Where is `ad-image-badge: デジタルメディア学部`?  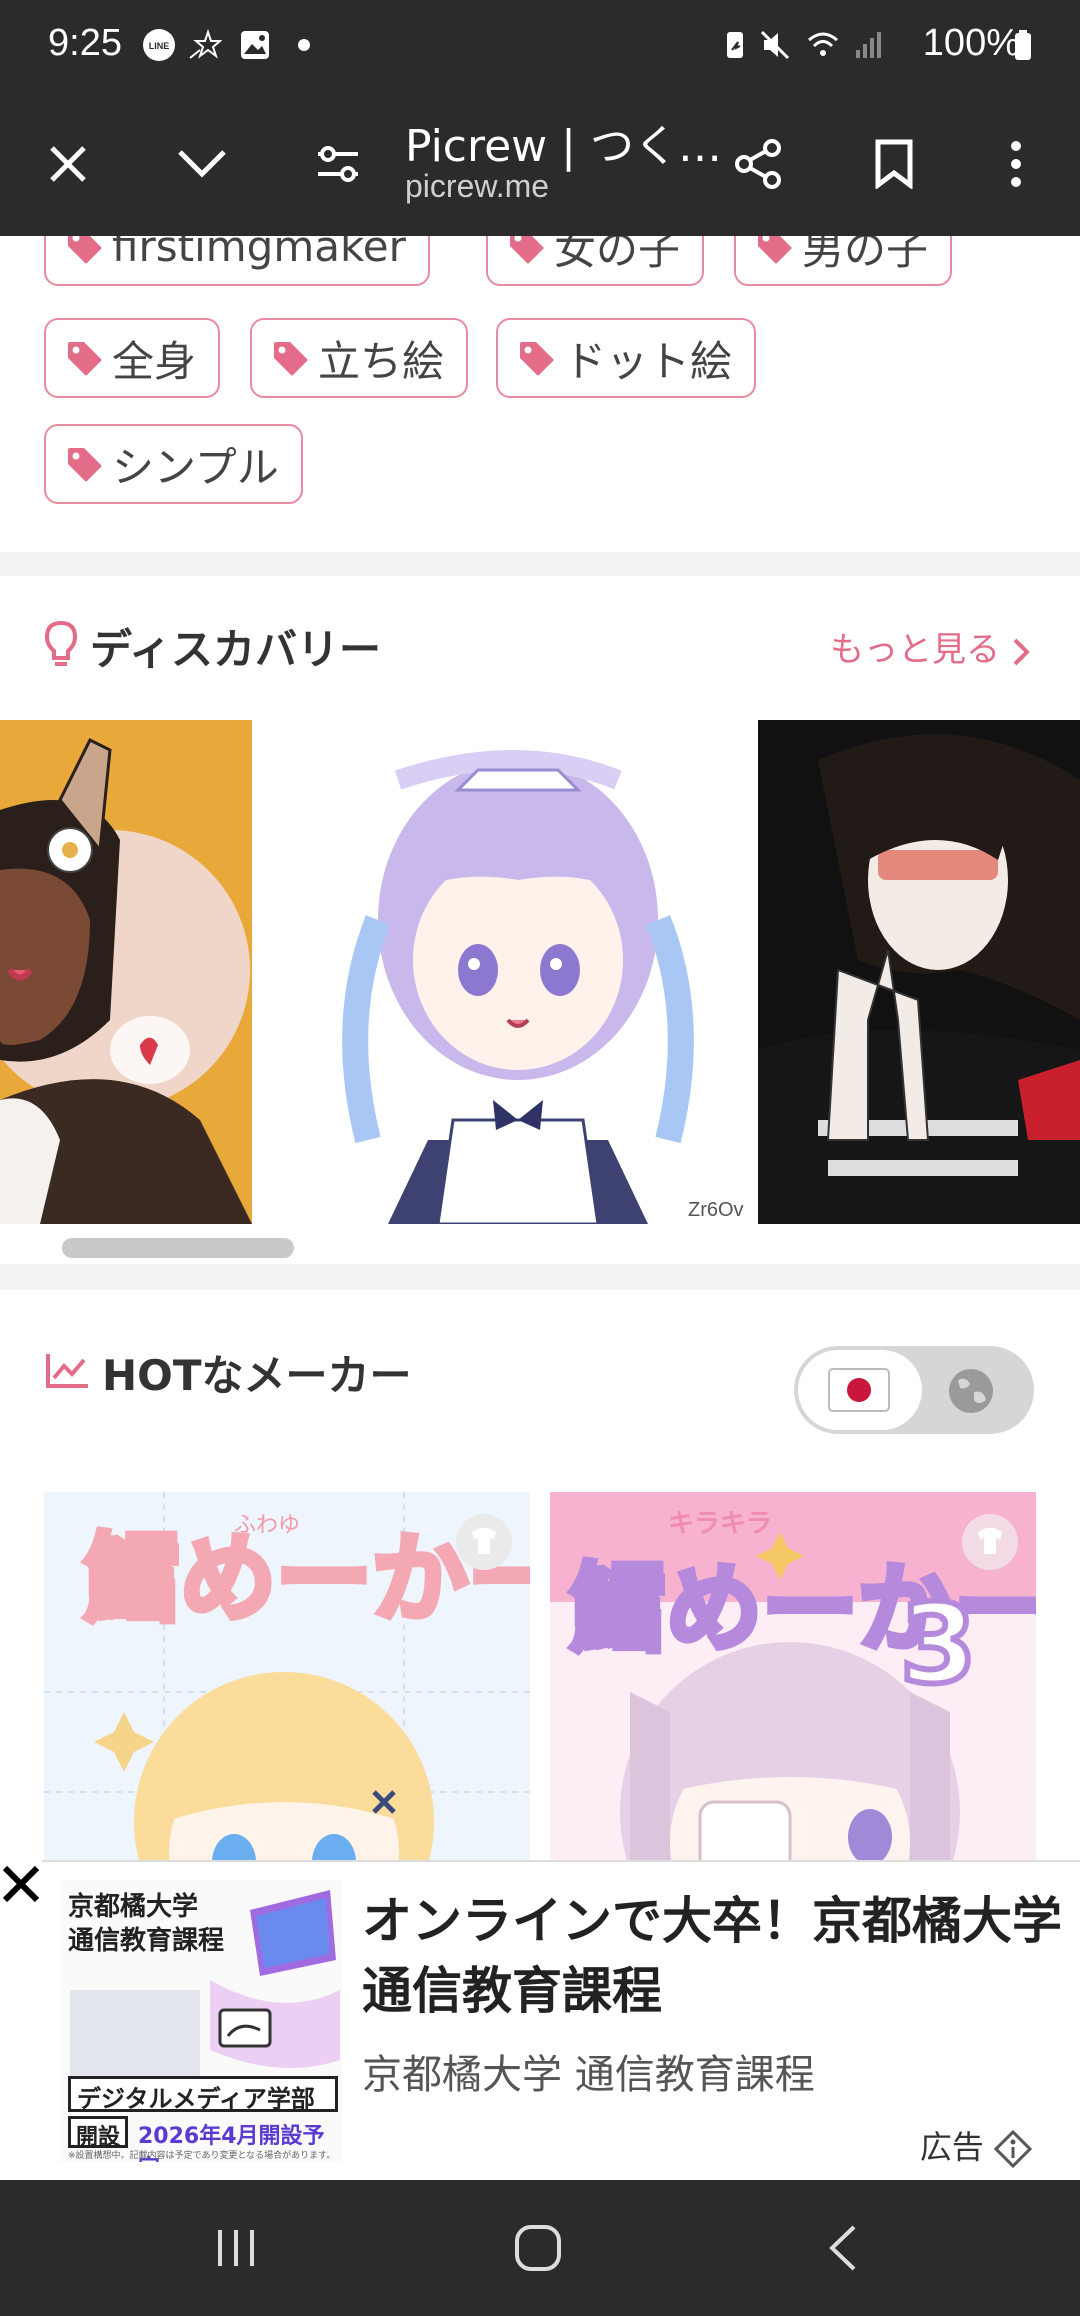
ad-image-badge: デジタルメディア学部 is located at coordinates (203, 2094).